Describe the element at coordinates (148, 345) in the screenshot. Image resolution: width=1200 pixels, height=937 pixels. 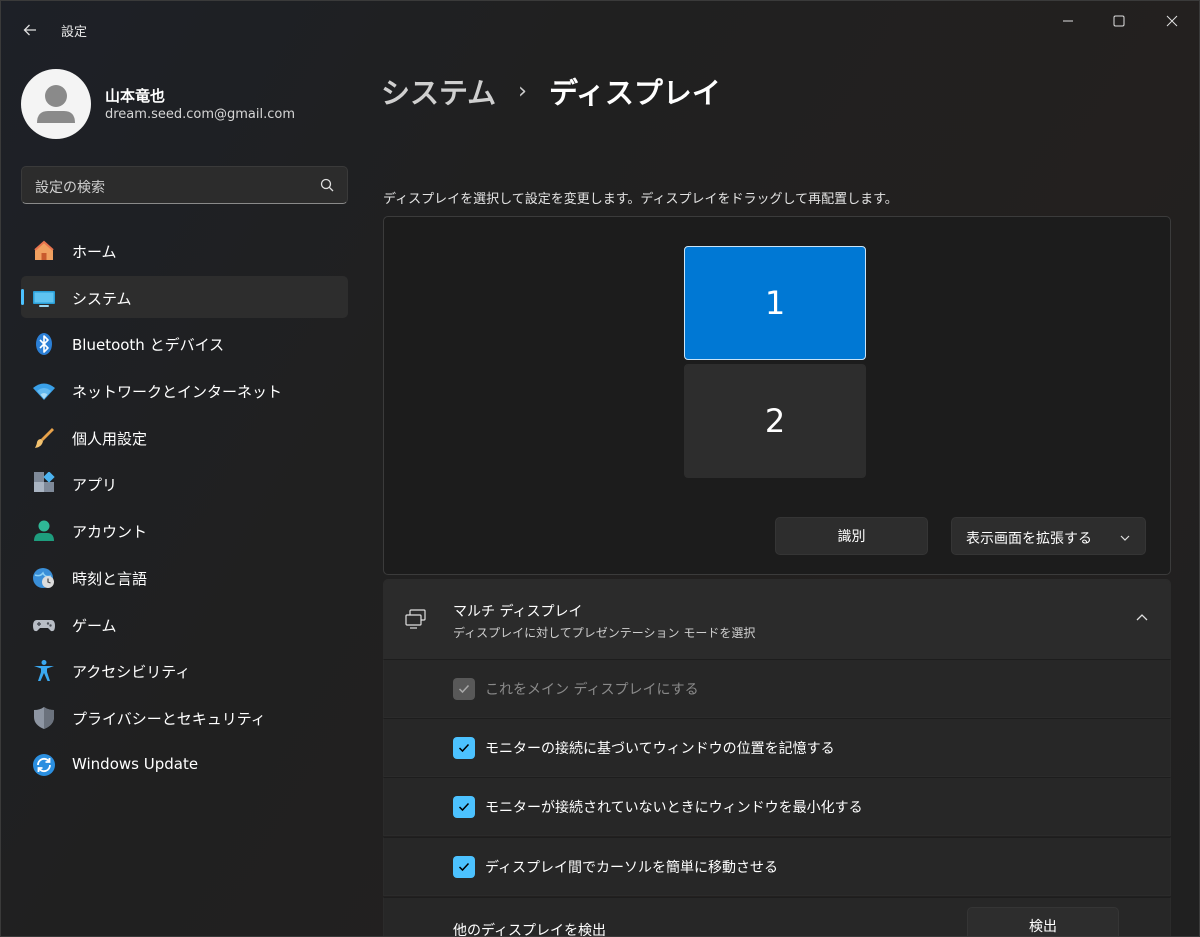
I see `sidebar-item-label: Bluetooth とデバイス` at that location.